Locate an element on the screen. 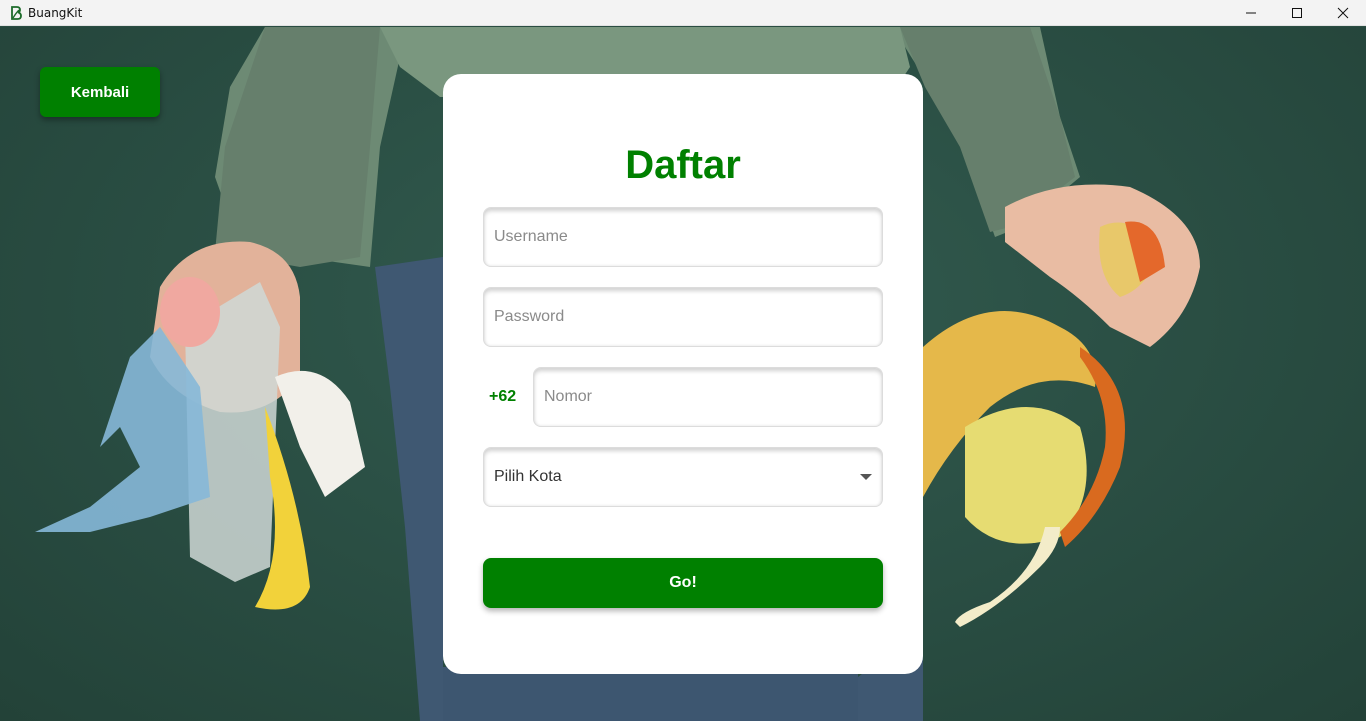 This screenshot has width=1366, height=721. username-input is located at coordinates (683, 237).